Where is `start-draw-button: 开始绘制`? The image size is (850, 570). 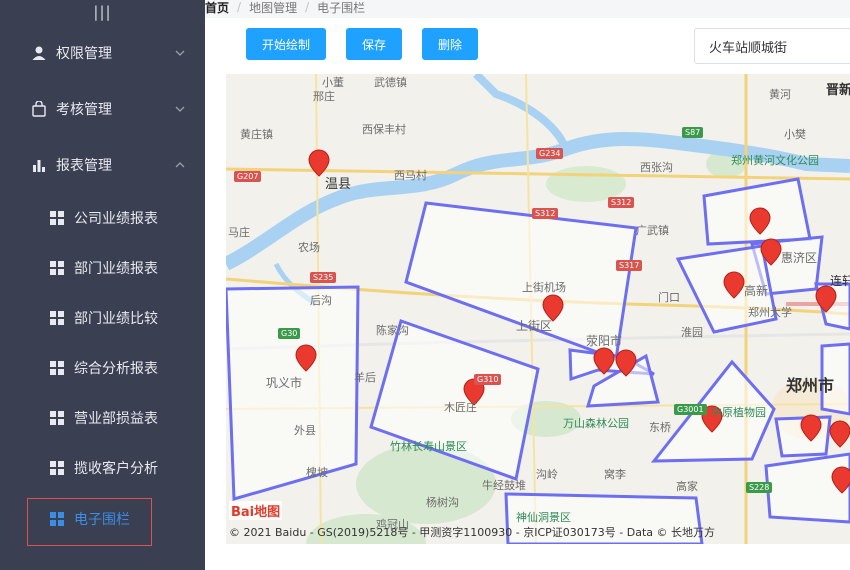
start-draw-button: 开始绘制 is located at coordinates (286, 44).